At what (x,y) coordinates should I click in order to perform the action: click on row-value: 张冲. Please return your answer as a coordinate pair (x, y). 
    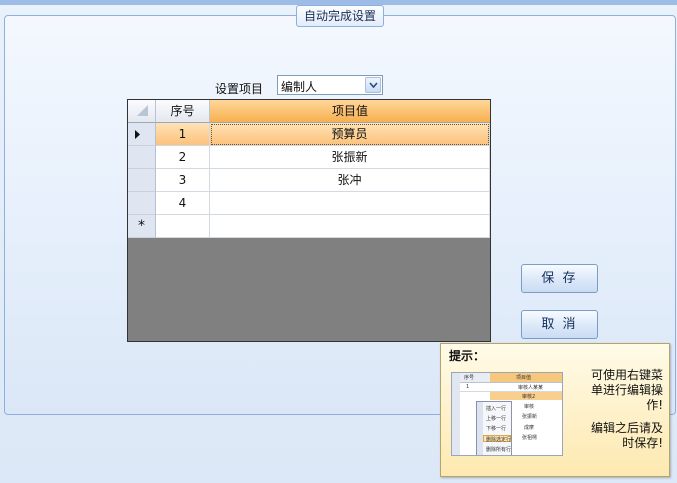
    Looking at the image, I should click on (350, 180).